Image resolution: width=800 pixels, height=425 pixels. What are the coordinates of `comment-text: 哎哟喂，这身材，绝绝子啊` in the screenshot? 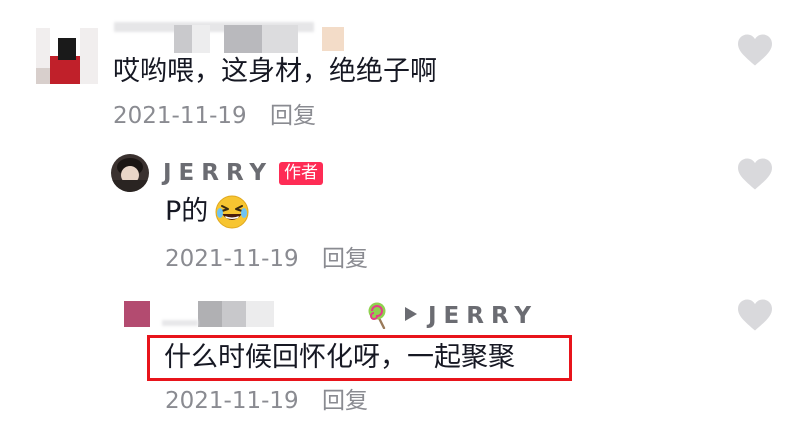 It's located at (275, 71).